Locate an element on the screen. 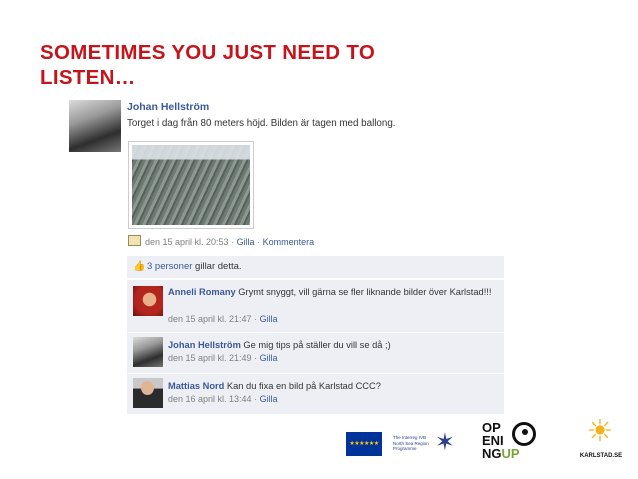  opening-line-3a: NG is located at coordinates (492, 453).